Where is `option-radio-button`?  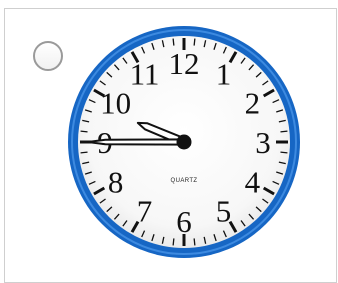
option-radio-button is located at coordinates (48, 56).